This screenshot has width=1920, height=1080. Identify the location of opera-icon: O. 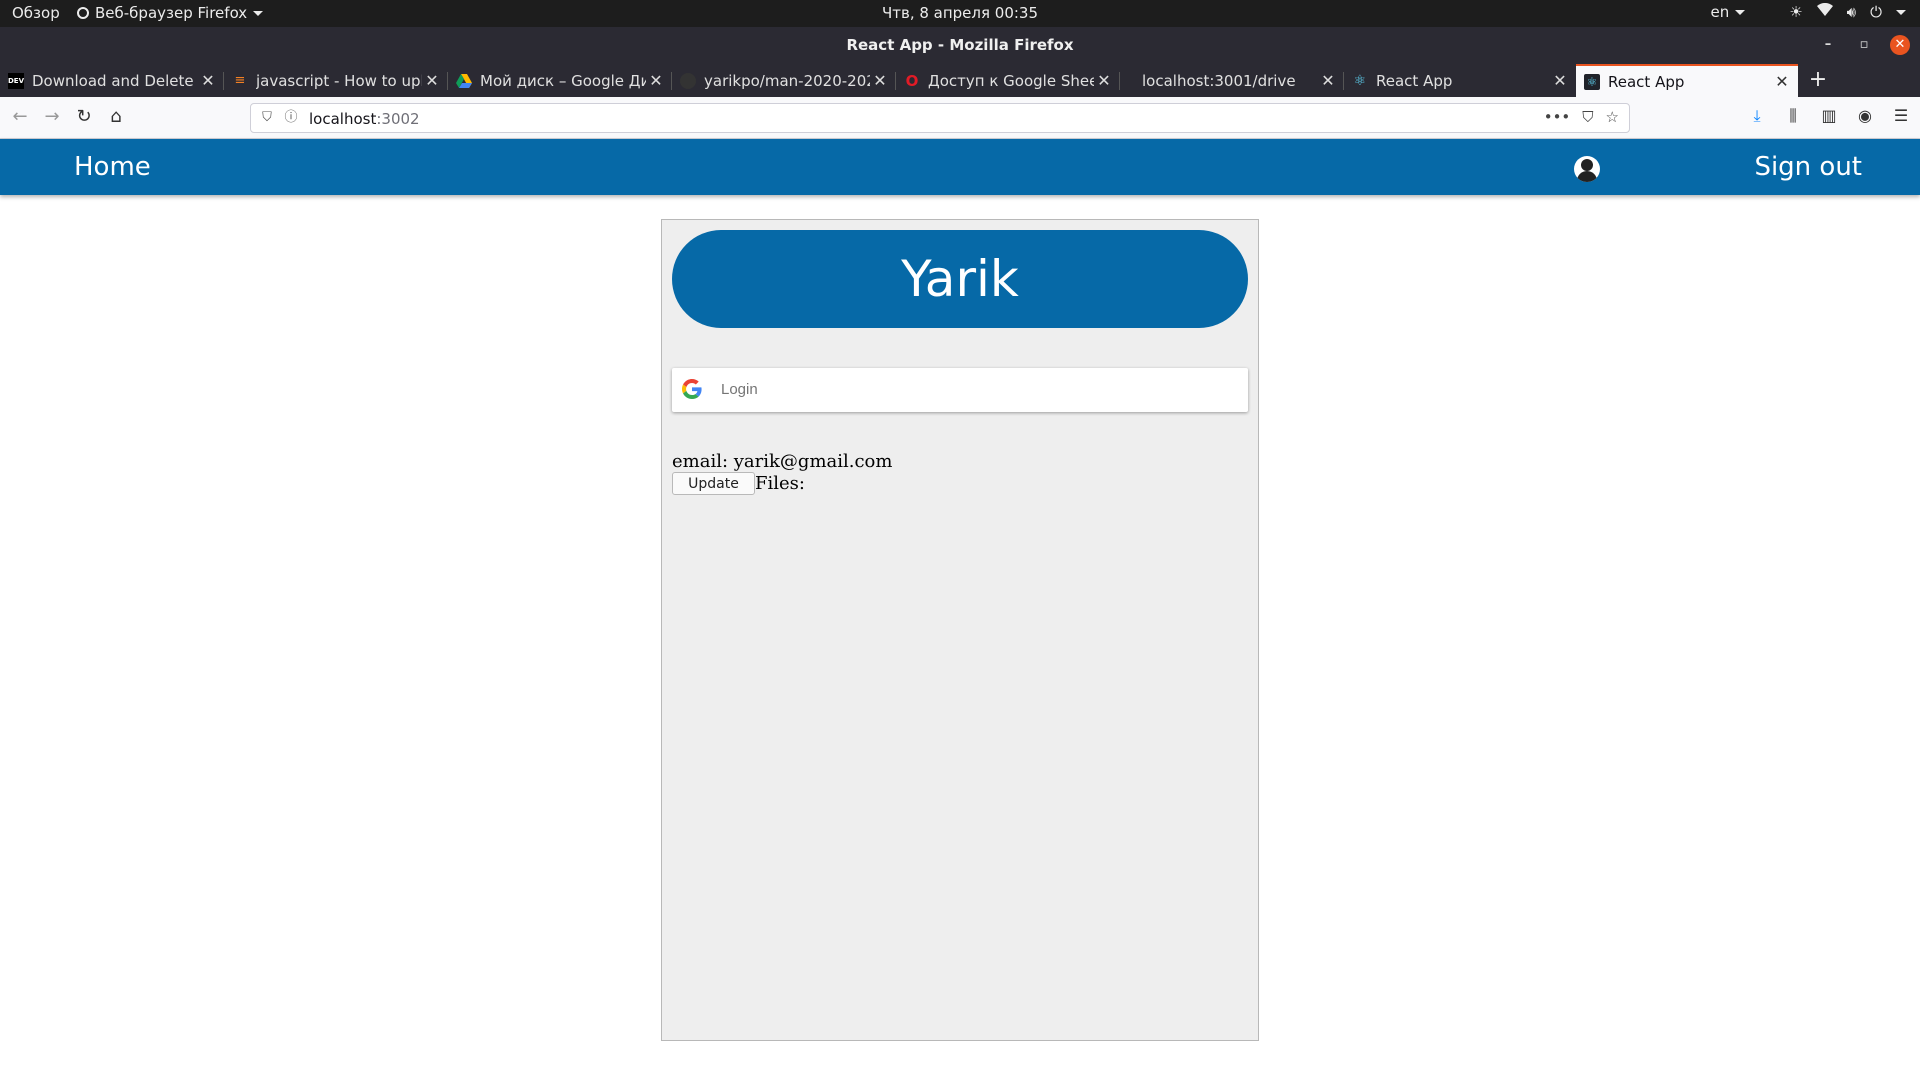
(912, 80).